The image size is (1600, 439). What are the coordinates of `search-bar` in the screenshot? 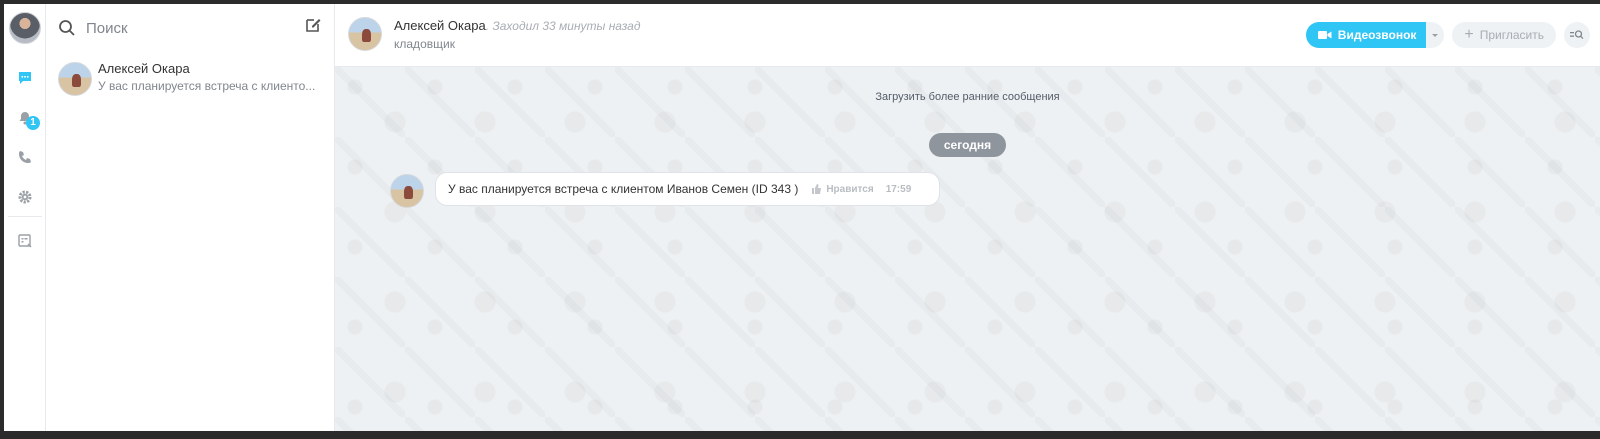 It's located at (190, 28).